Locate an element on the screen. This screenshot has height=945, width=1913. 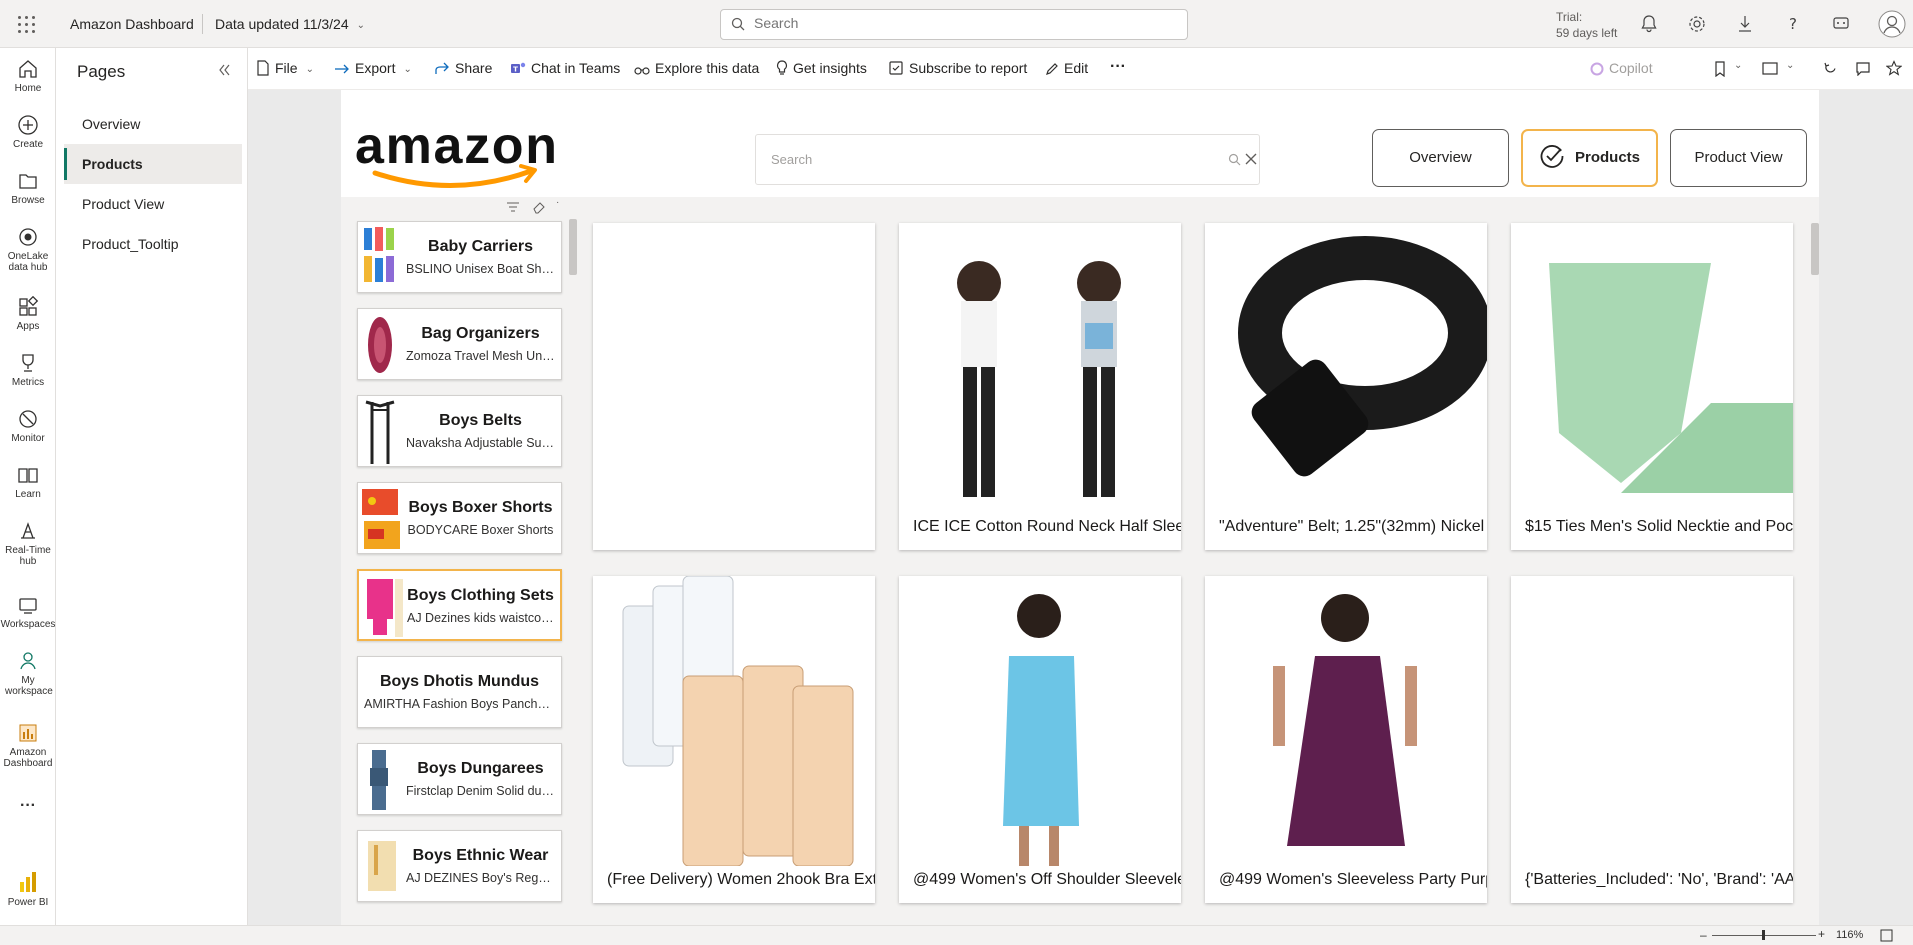
product-grid-scrollbar is located at coordinates (1815, 249).